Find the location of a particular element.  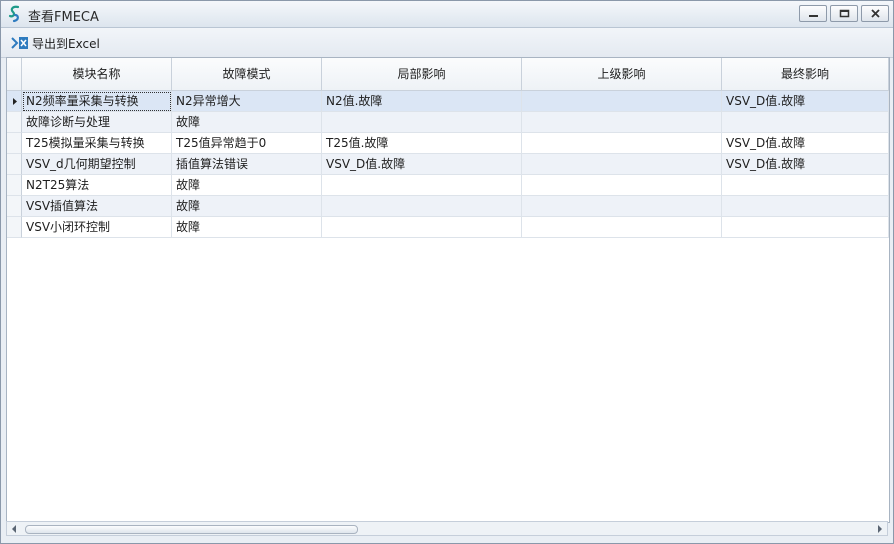

scrollbar-thumb is located at coordinates (191, 529).